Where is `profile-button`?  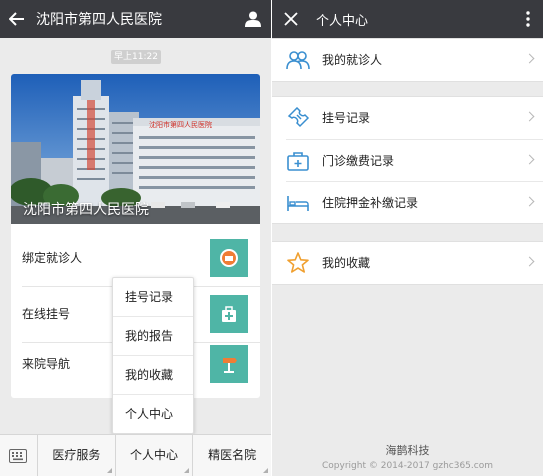
profile-button is located at coordinates (253, 19).